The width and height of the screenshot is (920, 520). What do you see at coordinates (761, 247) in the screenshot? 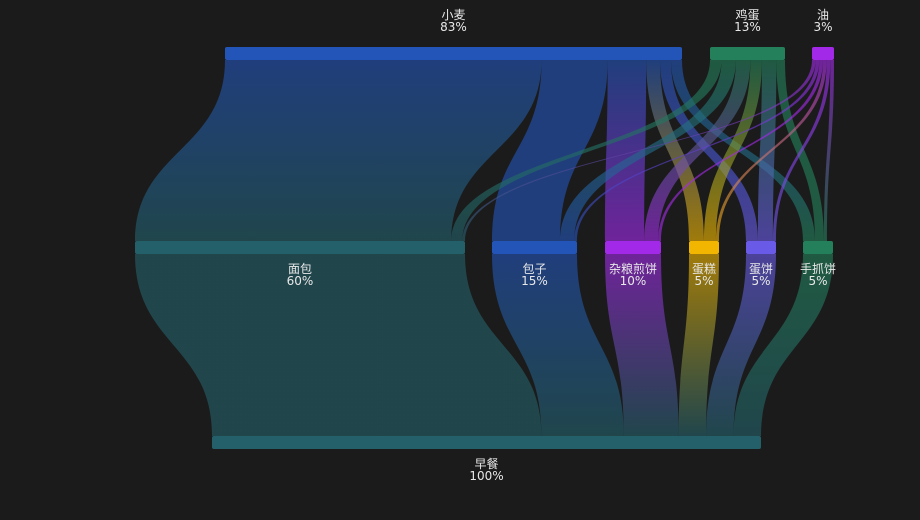
I see `node-eggcake` at bounding box center [761, 247].